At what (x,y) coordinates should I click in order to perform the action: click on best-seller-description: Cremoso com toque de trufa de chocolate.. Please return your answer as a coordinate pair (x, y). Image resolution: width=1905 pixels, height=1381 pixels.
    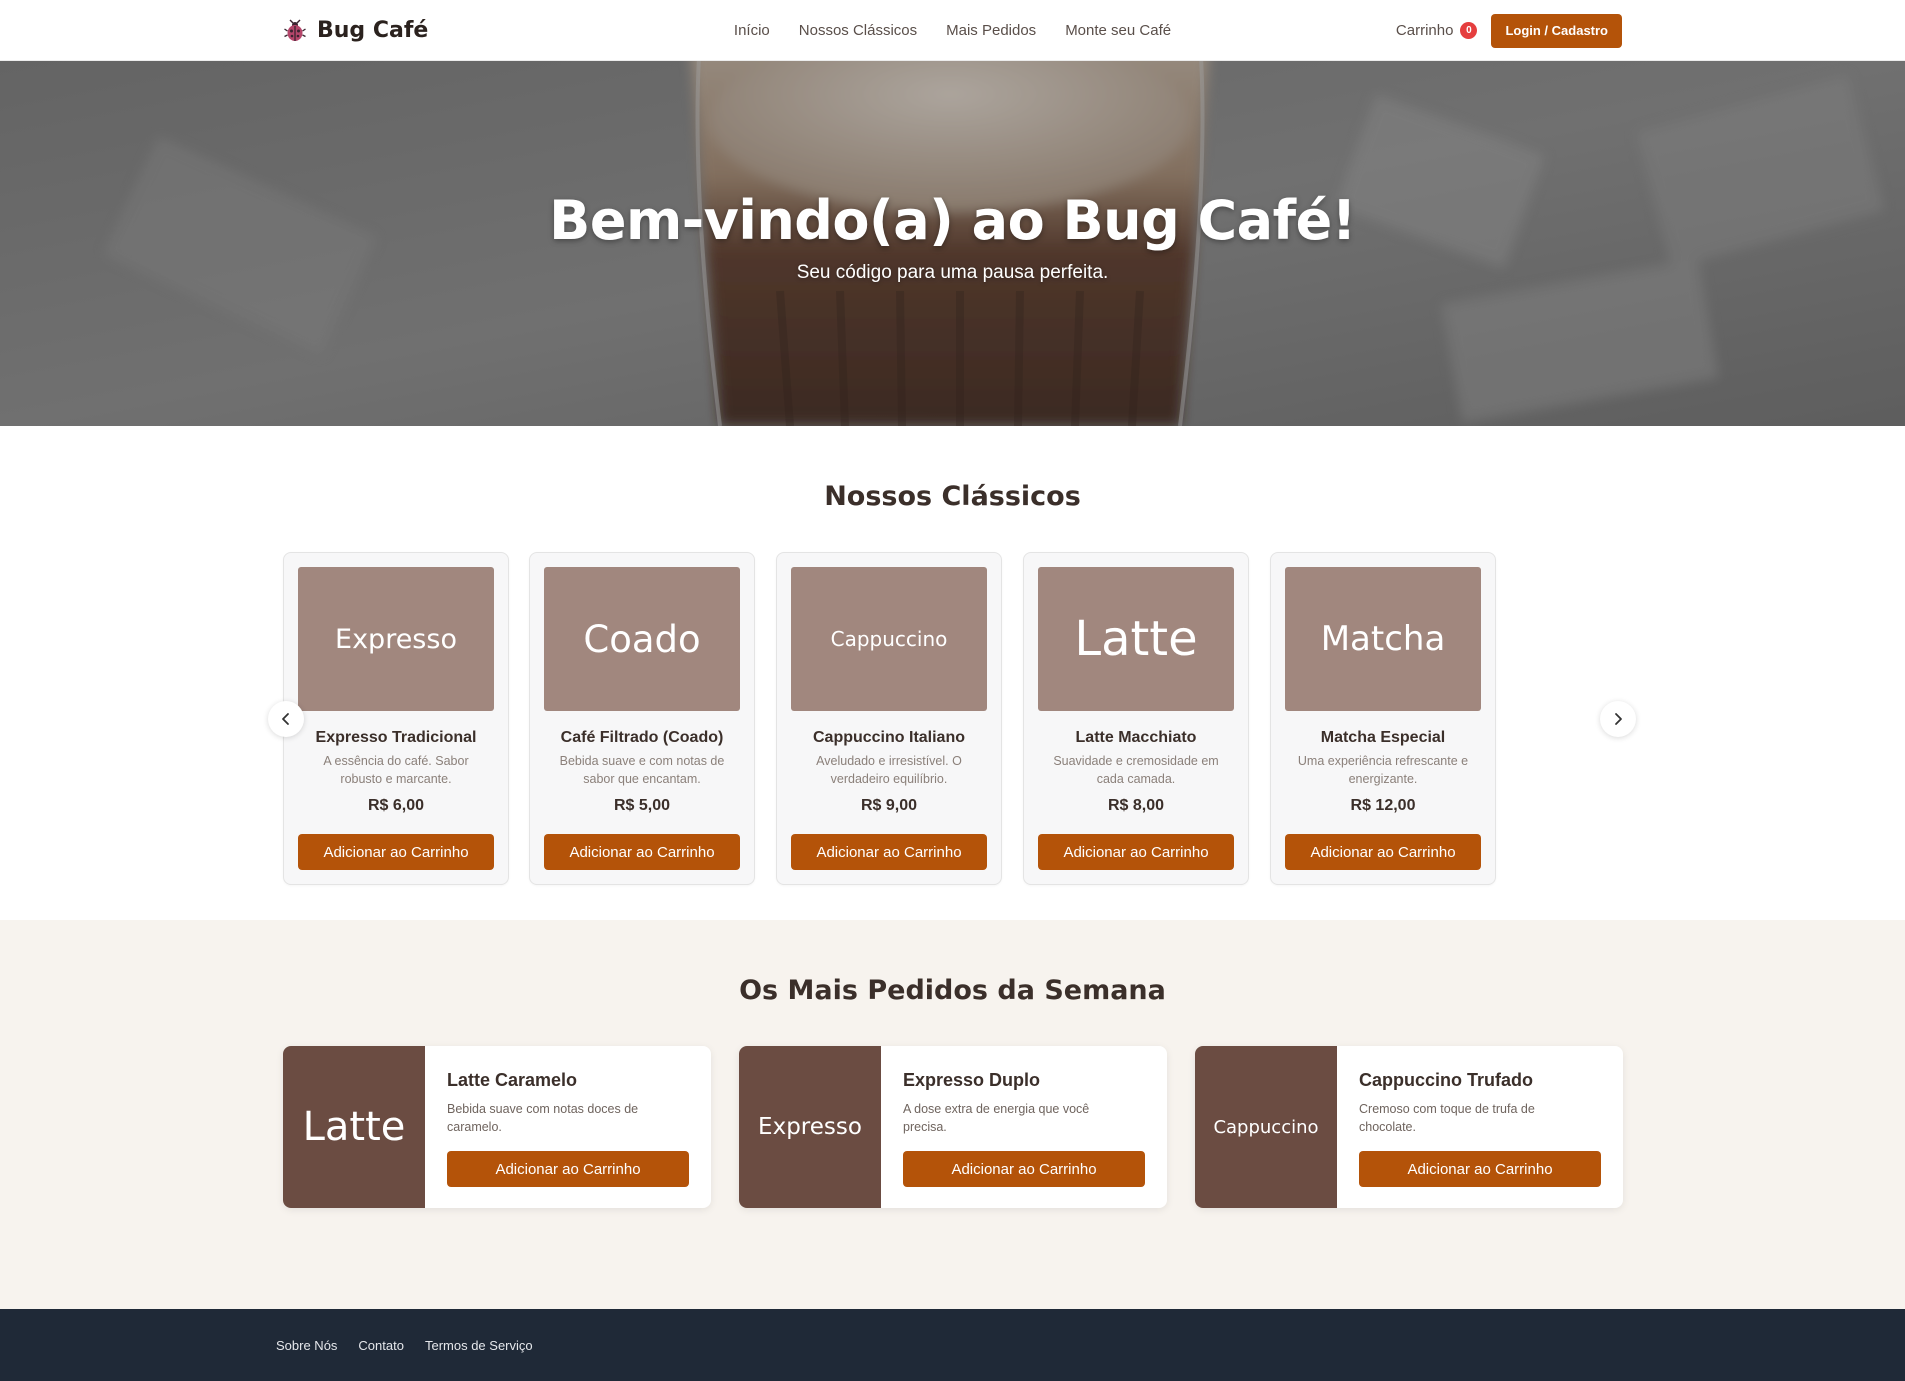
    Looking at the image, I should click on (1447, 1118).